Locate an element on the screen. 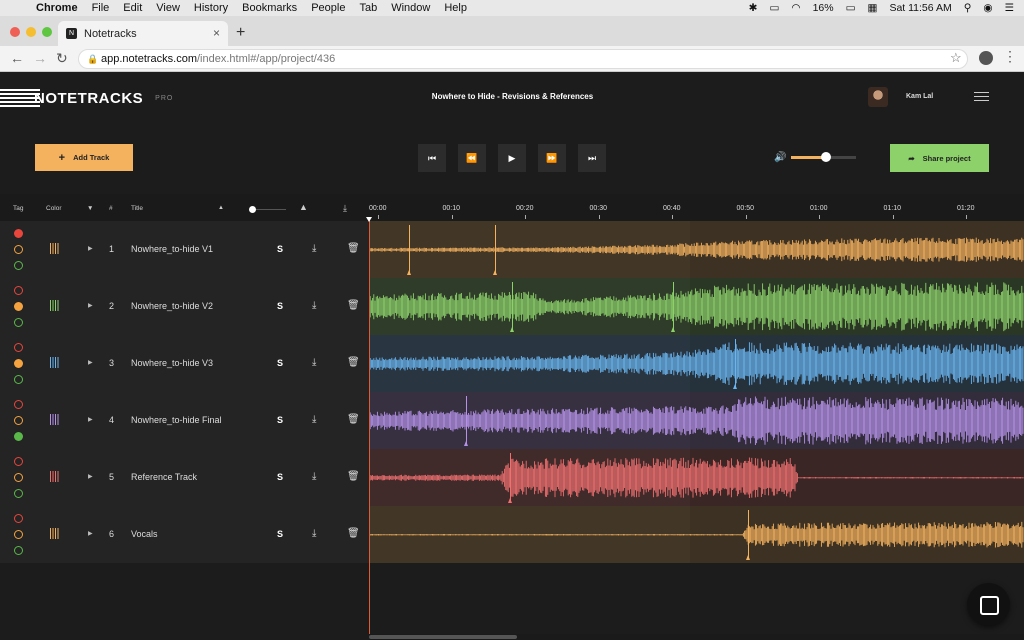 The image size is (1024, 640). battery-icon: ▭ is located at coordinates (851, 8).